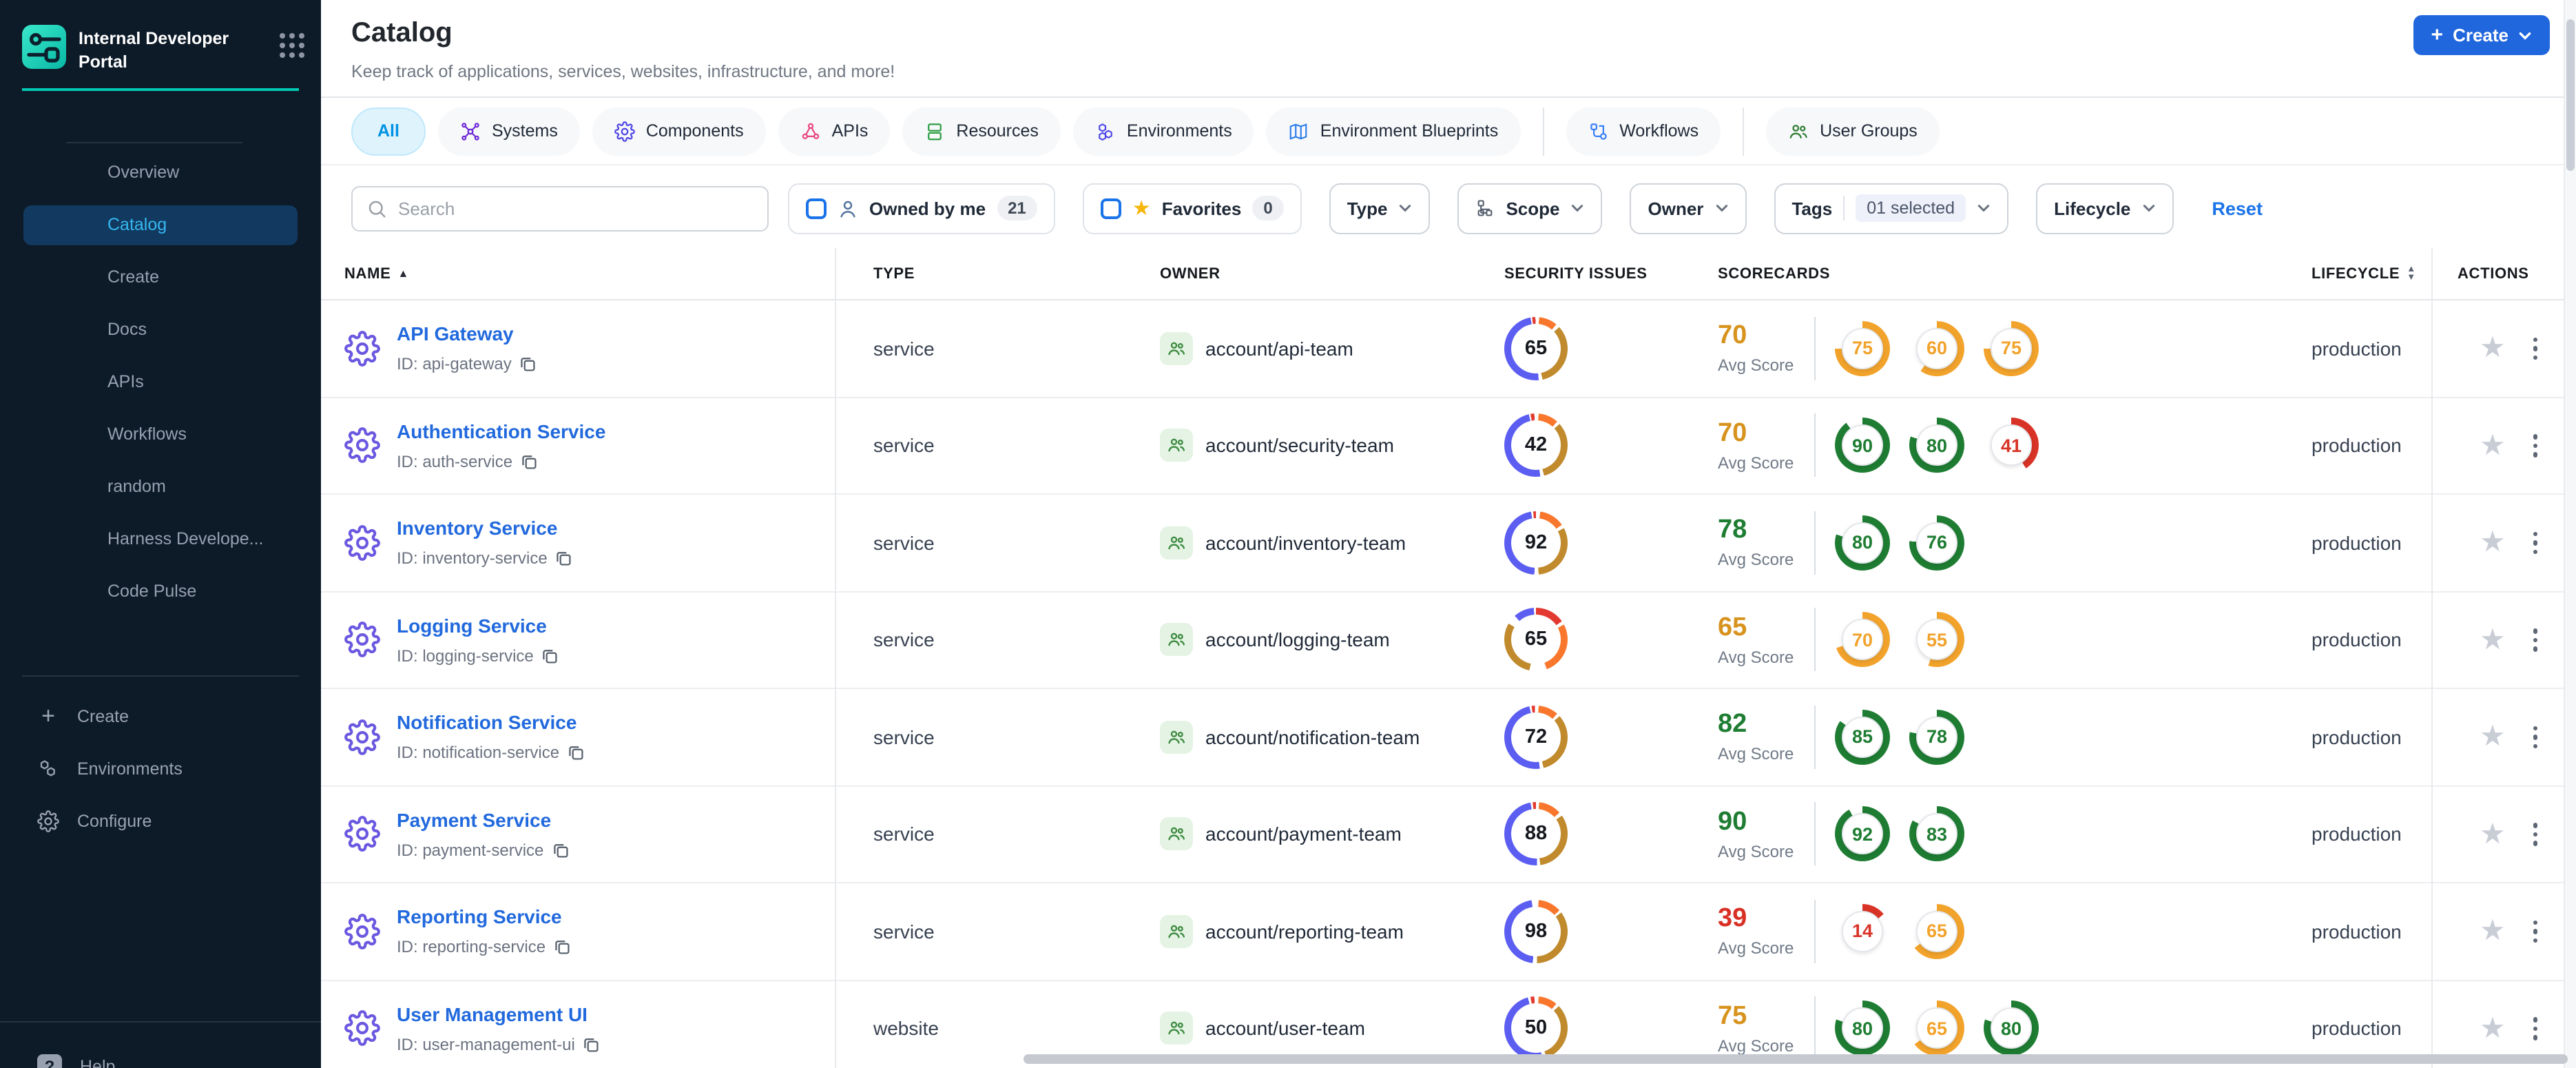 The width and height of the screenshot is (2576, 1068). I want to click on app-logo-icon, so click(44, 47).